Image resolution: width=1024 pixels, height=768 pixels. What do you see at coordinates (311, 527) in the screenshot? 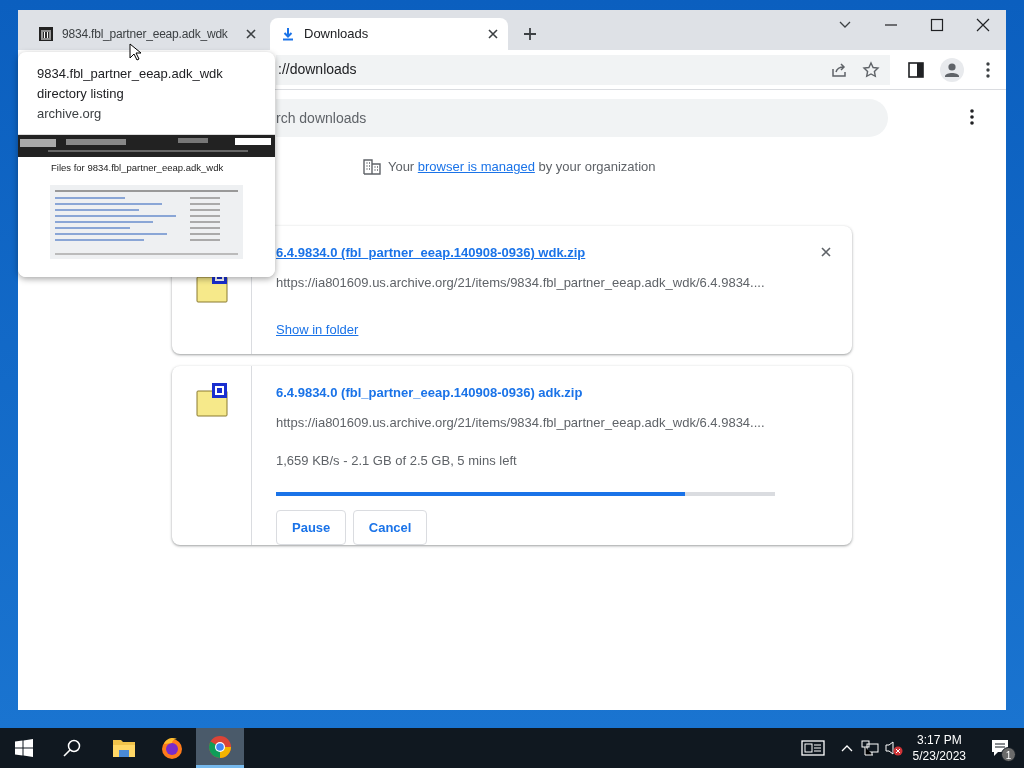
I see `pause-button: Pause` at bounding box center [311, 527].